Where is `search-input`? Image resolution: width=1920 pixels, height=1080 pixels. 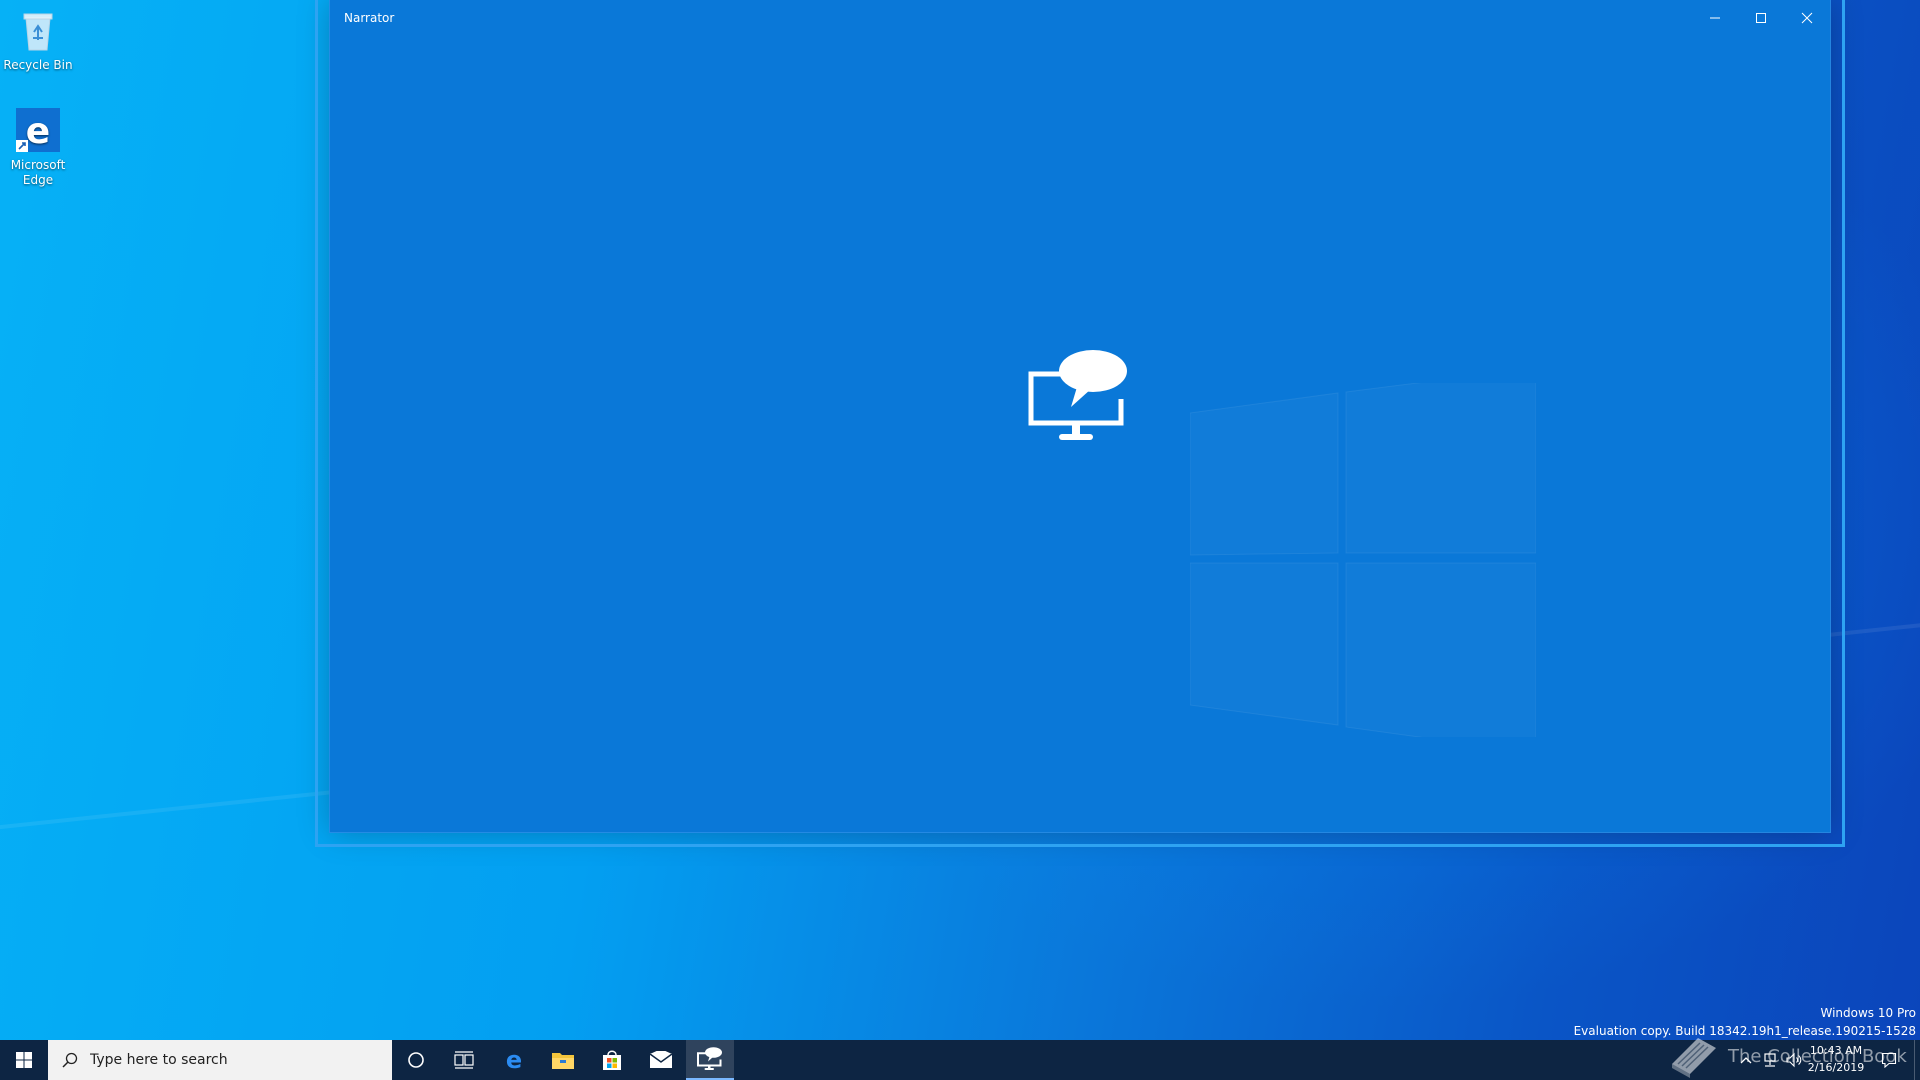
search-input is located at coordinates (225, 1060).